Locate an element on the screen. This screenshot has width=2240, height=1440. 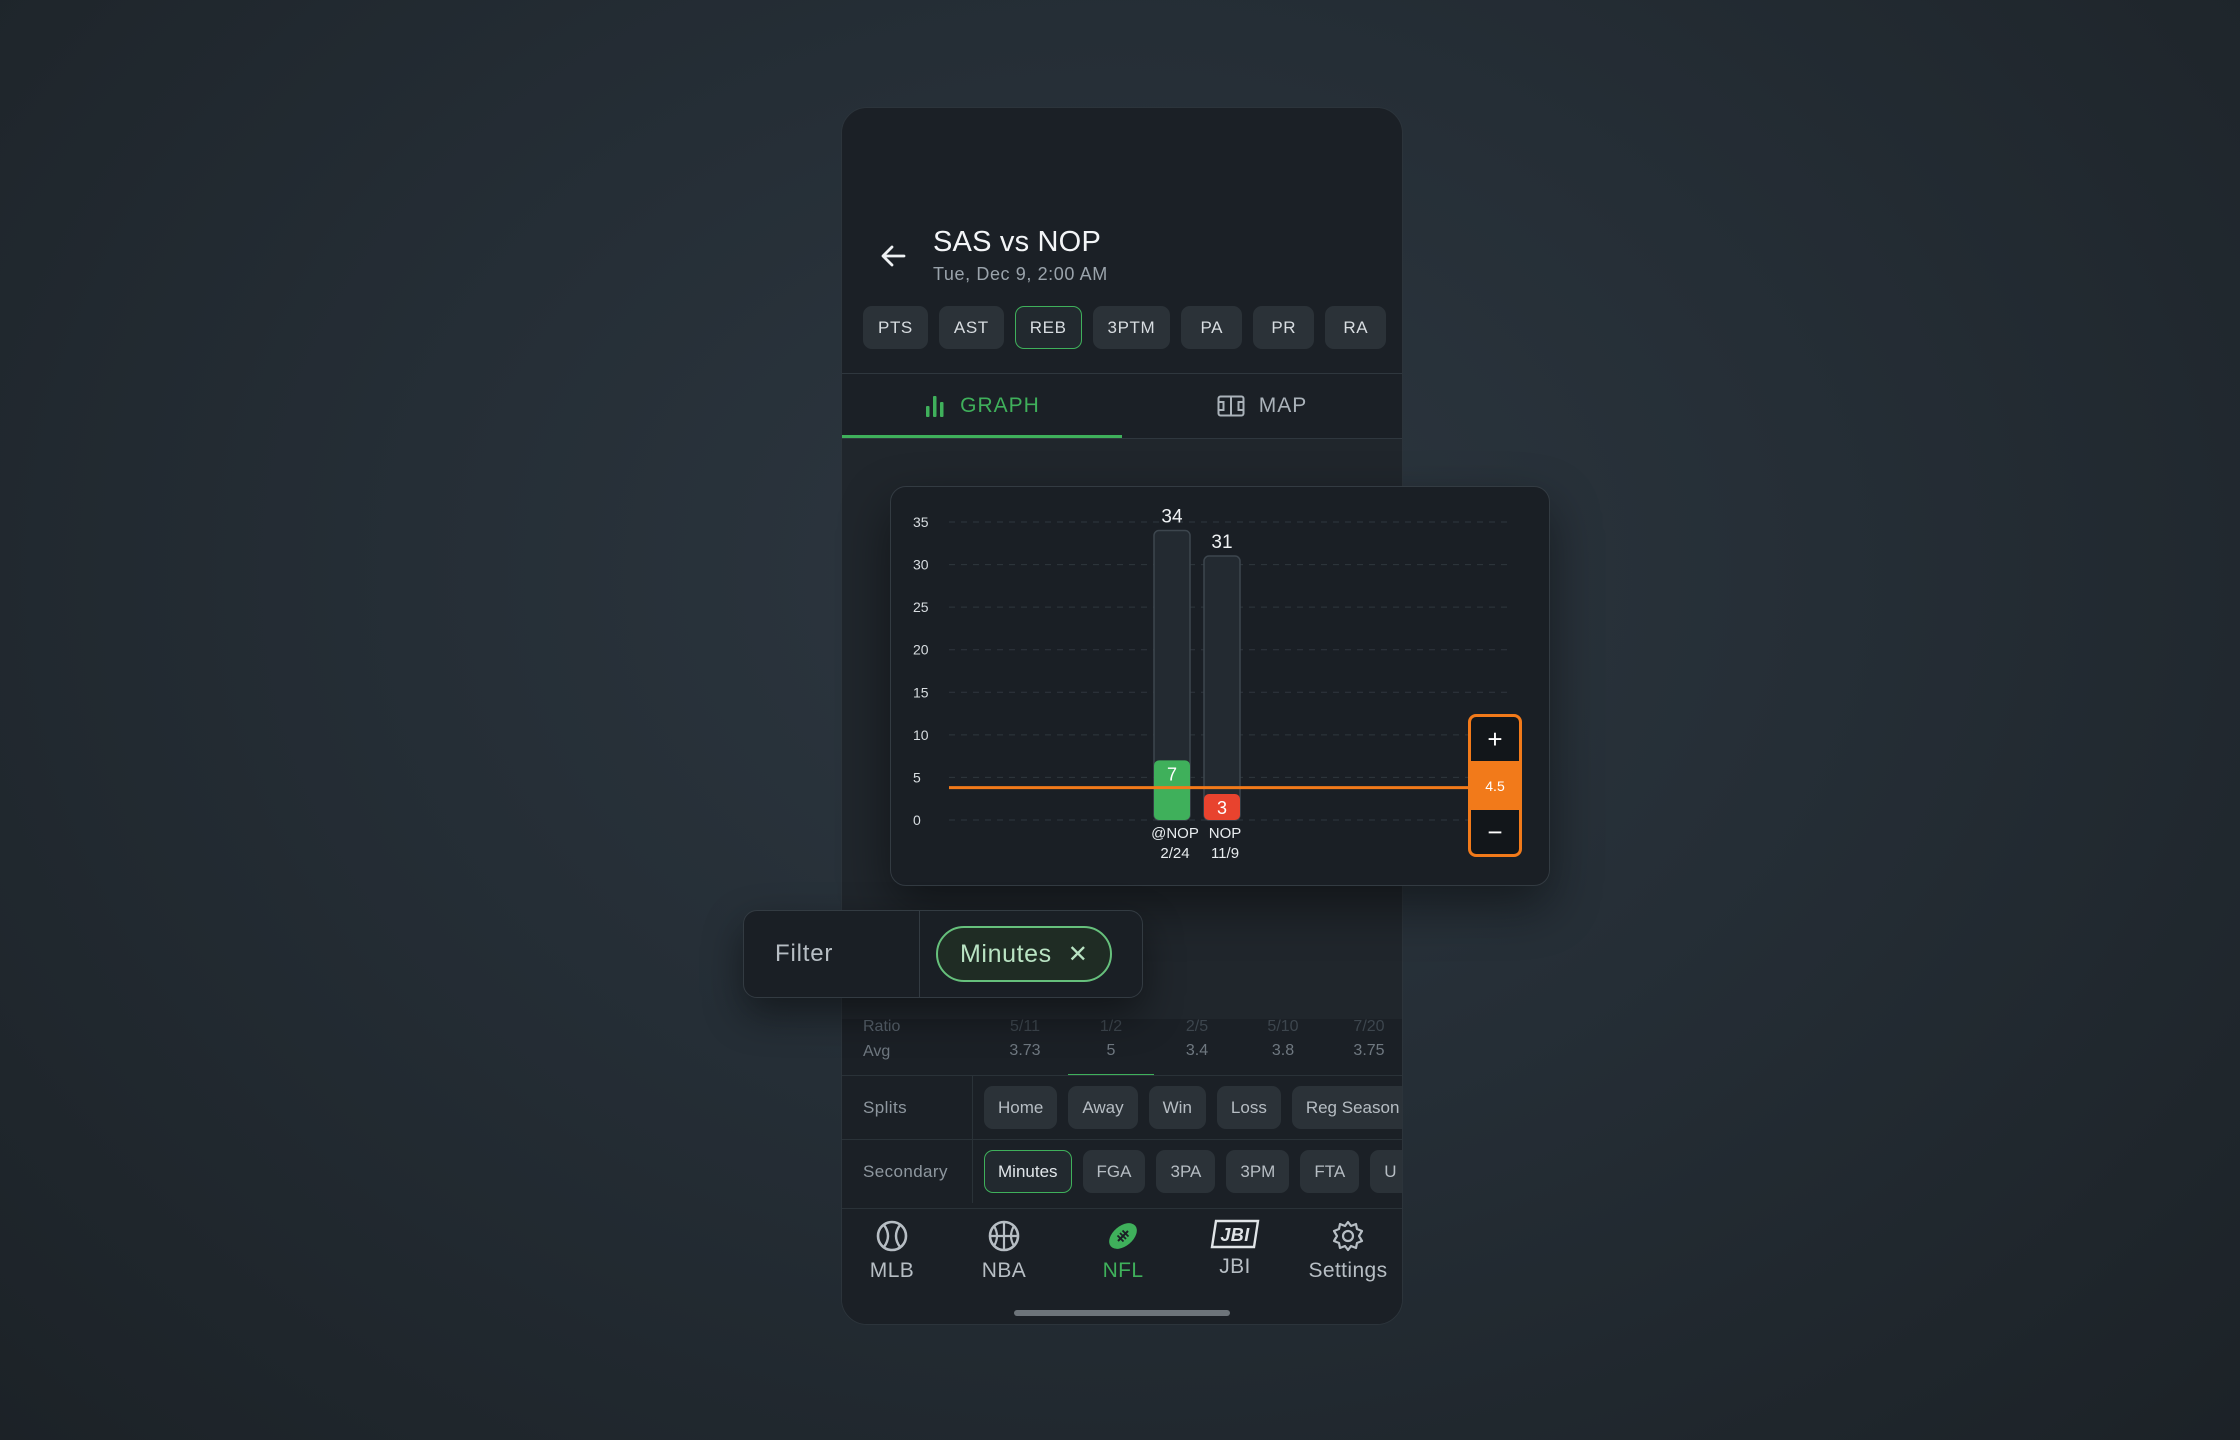
secondary-row: Secondary Minutes FGA 3PA 3PM FTA U is located at coordinates (1122, 1171).